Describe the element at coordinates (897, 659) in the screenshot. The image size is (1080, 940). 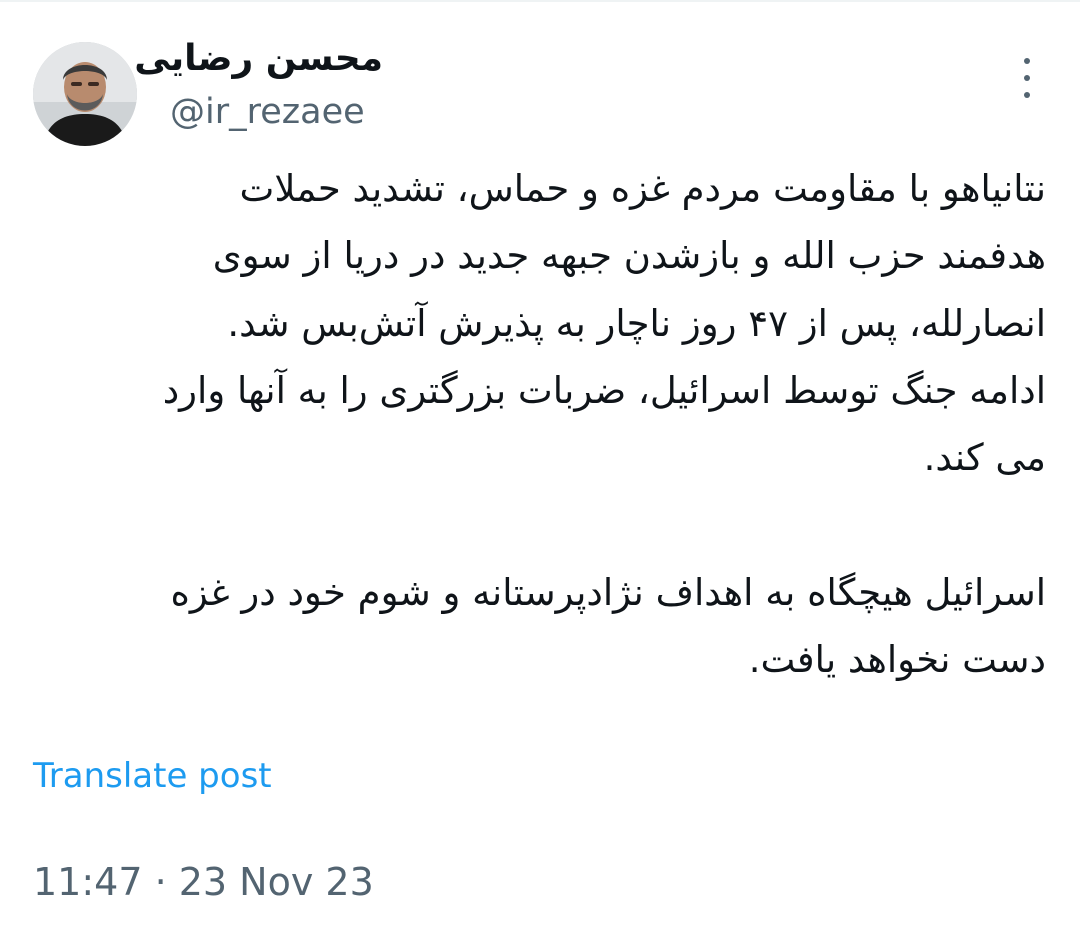
I see `tweet-line: دست نخواهد یافت.` at that location.